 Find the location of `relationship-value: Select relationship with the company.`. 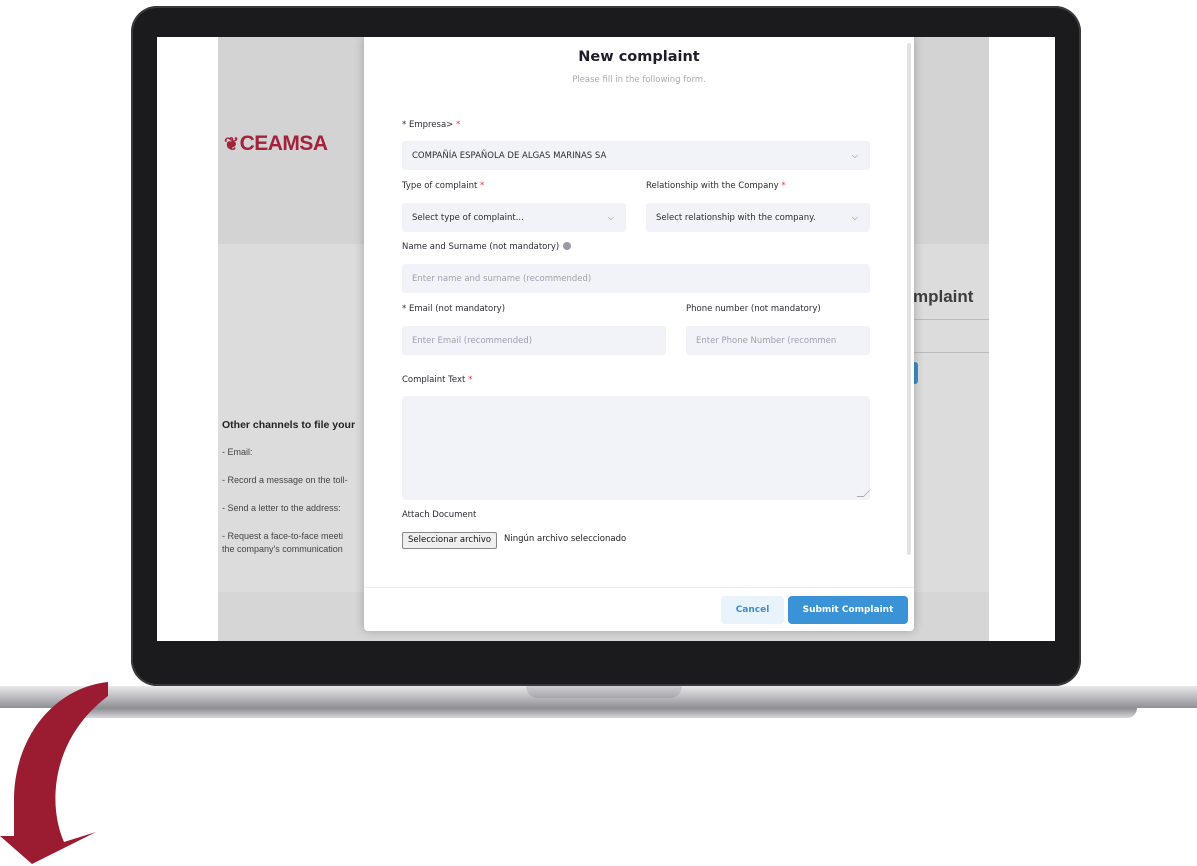

relationship-value: Select relationship with the company. is located at coordinates (736, 217).